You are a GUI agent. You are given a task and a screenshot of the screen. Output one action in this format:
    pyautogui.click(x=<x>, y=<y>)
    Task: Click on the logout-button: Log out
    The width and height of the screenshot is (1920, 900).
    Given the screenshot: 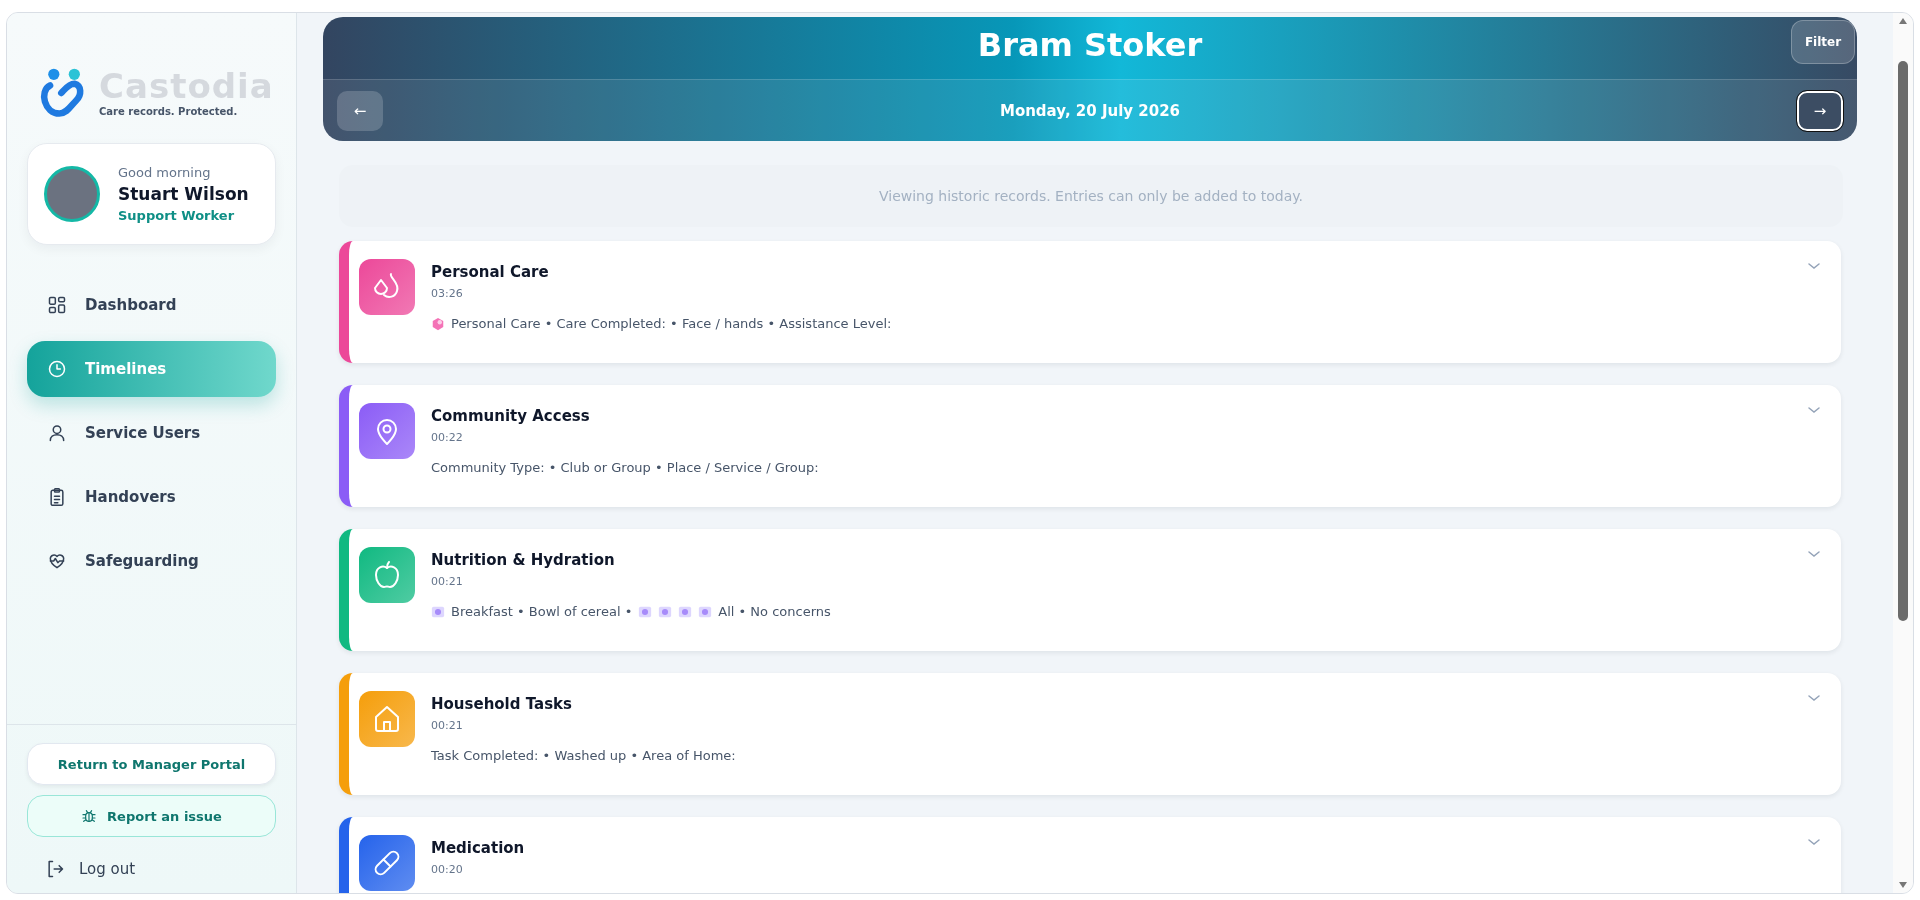 What is the action you would take?
    pyautogui.click(x=81, y=863)
    